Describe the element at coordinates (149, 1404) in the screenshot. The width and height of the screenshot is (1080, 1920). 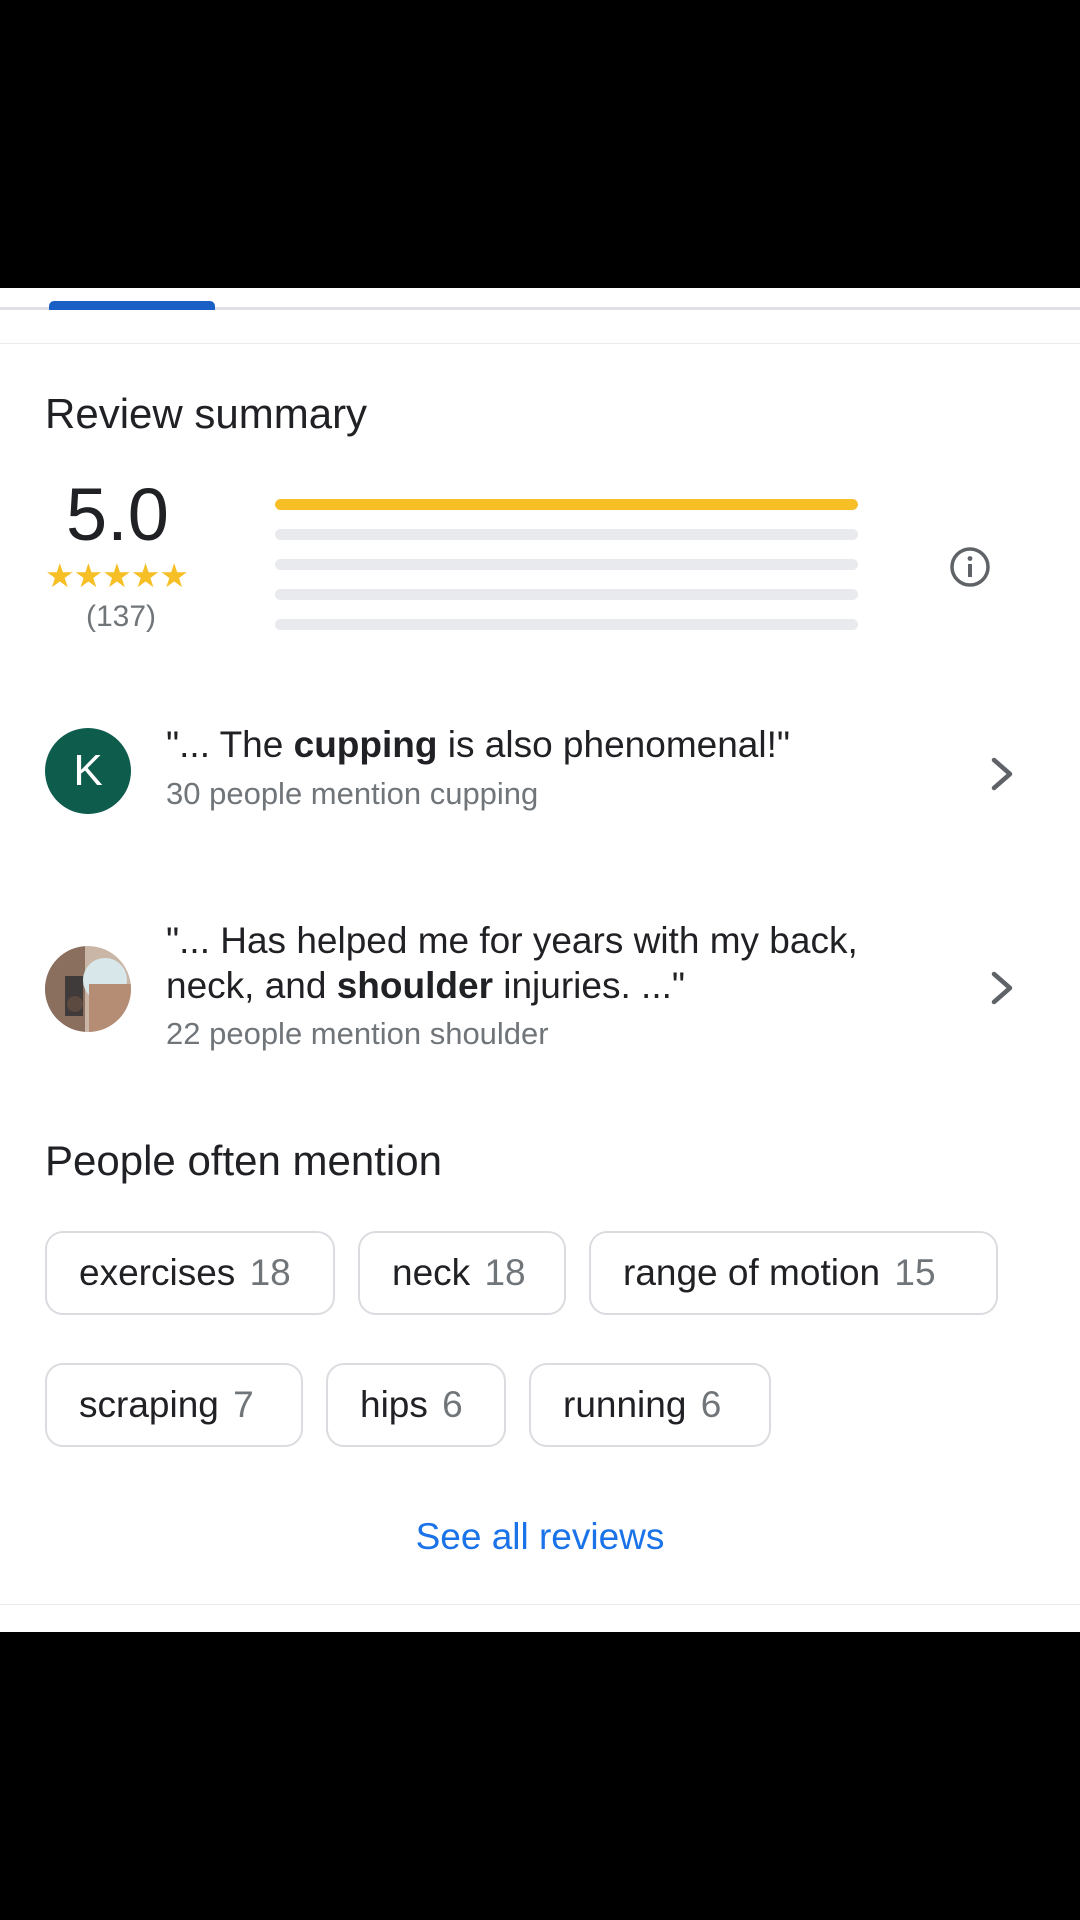
I see `chip-label: scraping` at that location.